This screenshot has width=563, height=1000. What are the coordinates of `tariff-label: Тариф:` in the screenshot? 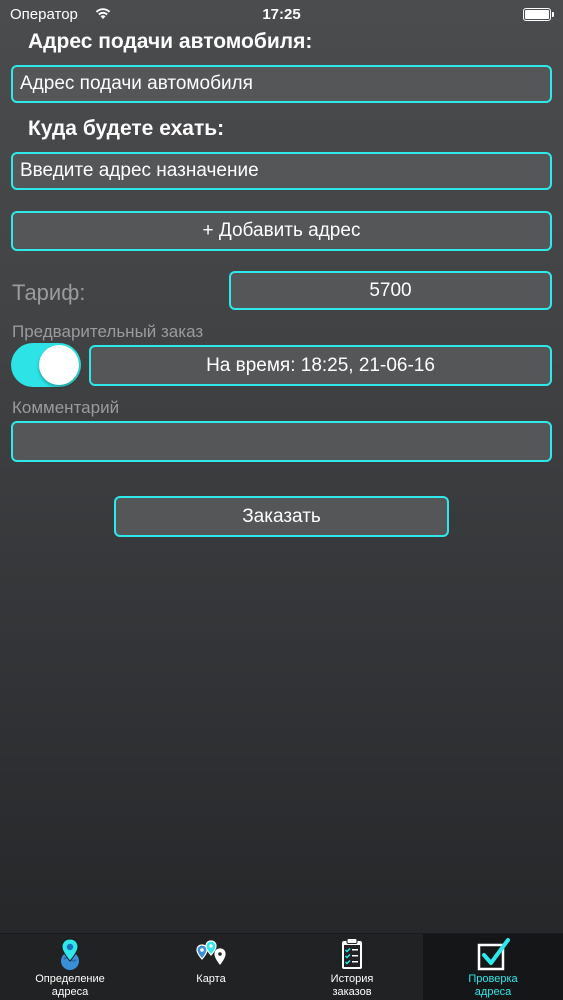 It's located at (49, 292).